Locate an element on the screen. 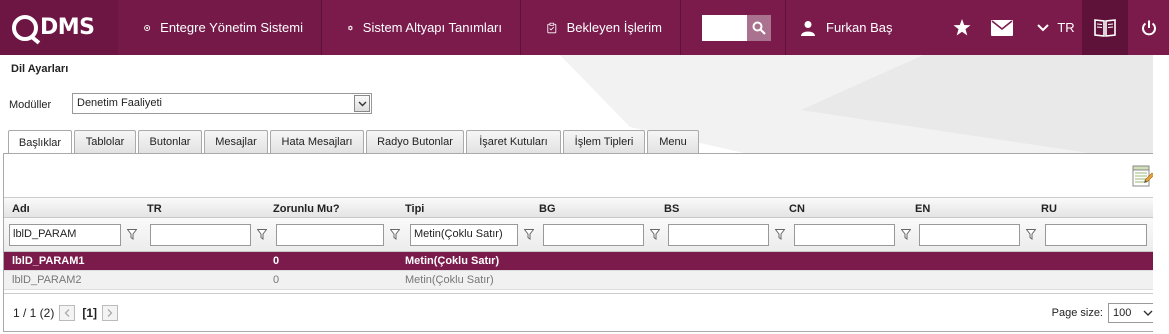  logo-text: DMS is located at coordinates (67, 27).